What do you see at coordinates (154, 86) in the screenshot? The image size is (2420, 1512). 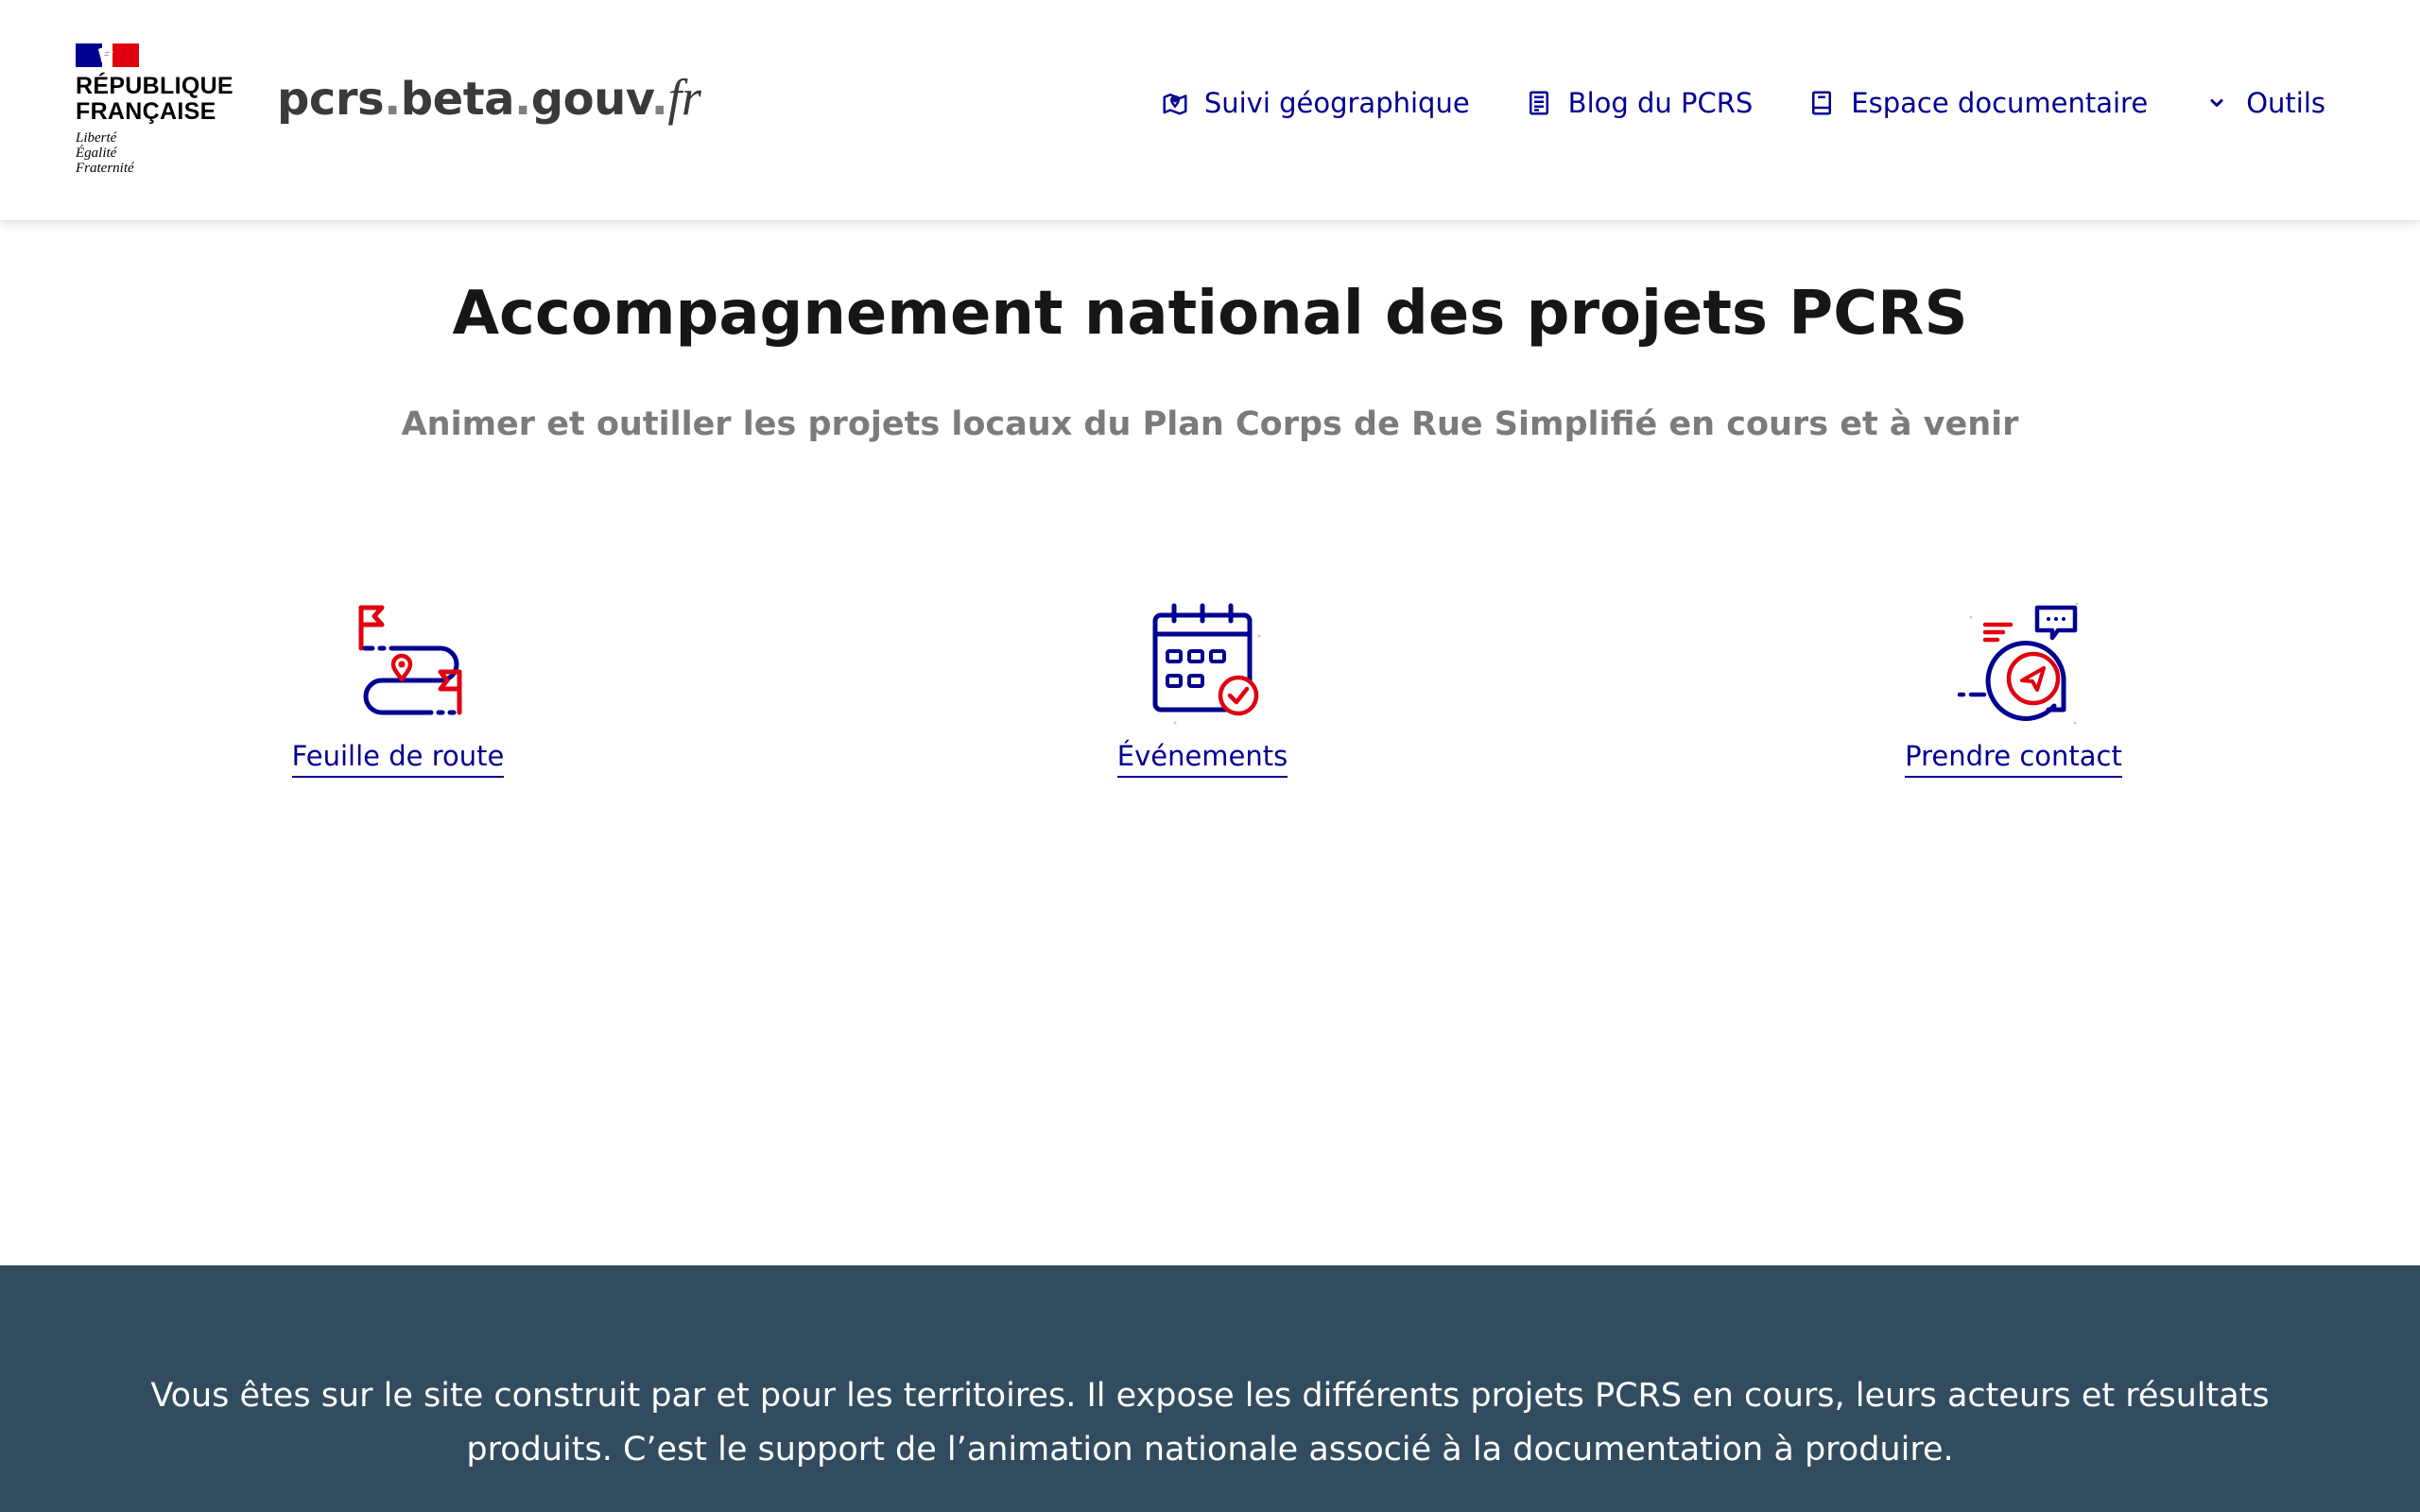 I see `republique-line-1: RÉPUBLIQUE` at bounding box center [154, 86].